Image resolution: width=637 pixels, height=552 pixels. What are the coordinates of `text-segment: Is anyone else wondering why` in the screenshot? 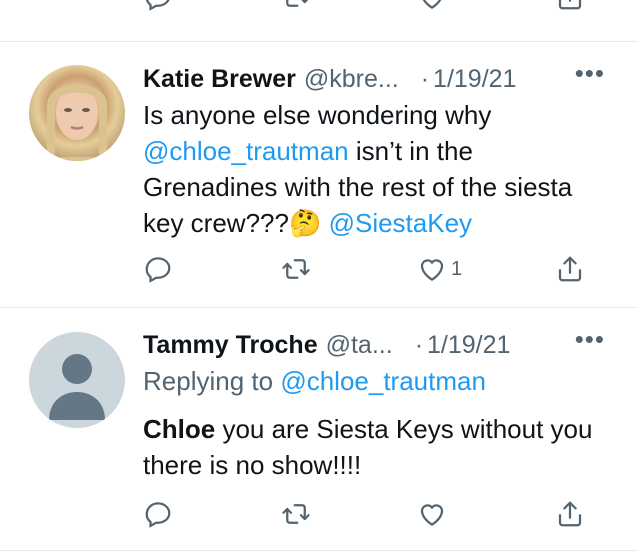 It's located at (317, 115).